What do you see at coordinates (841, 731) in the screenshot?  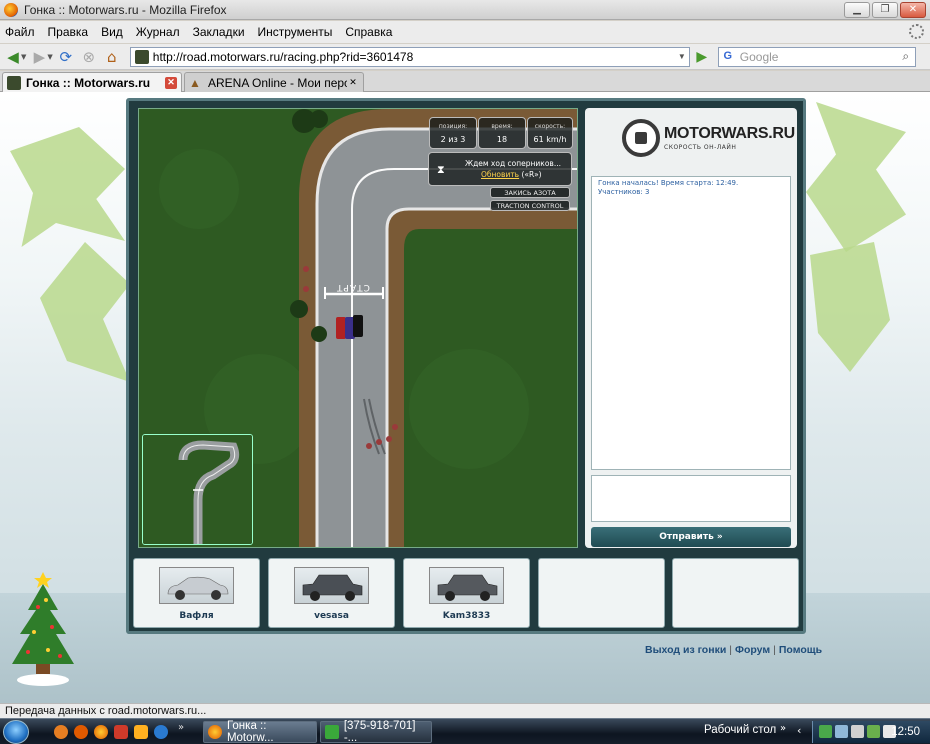 I see `tray-network-icon` at bounding box center [841, 731].